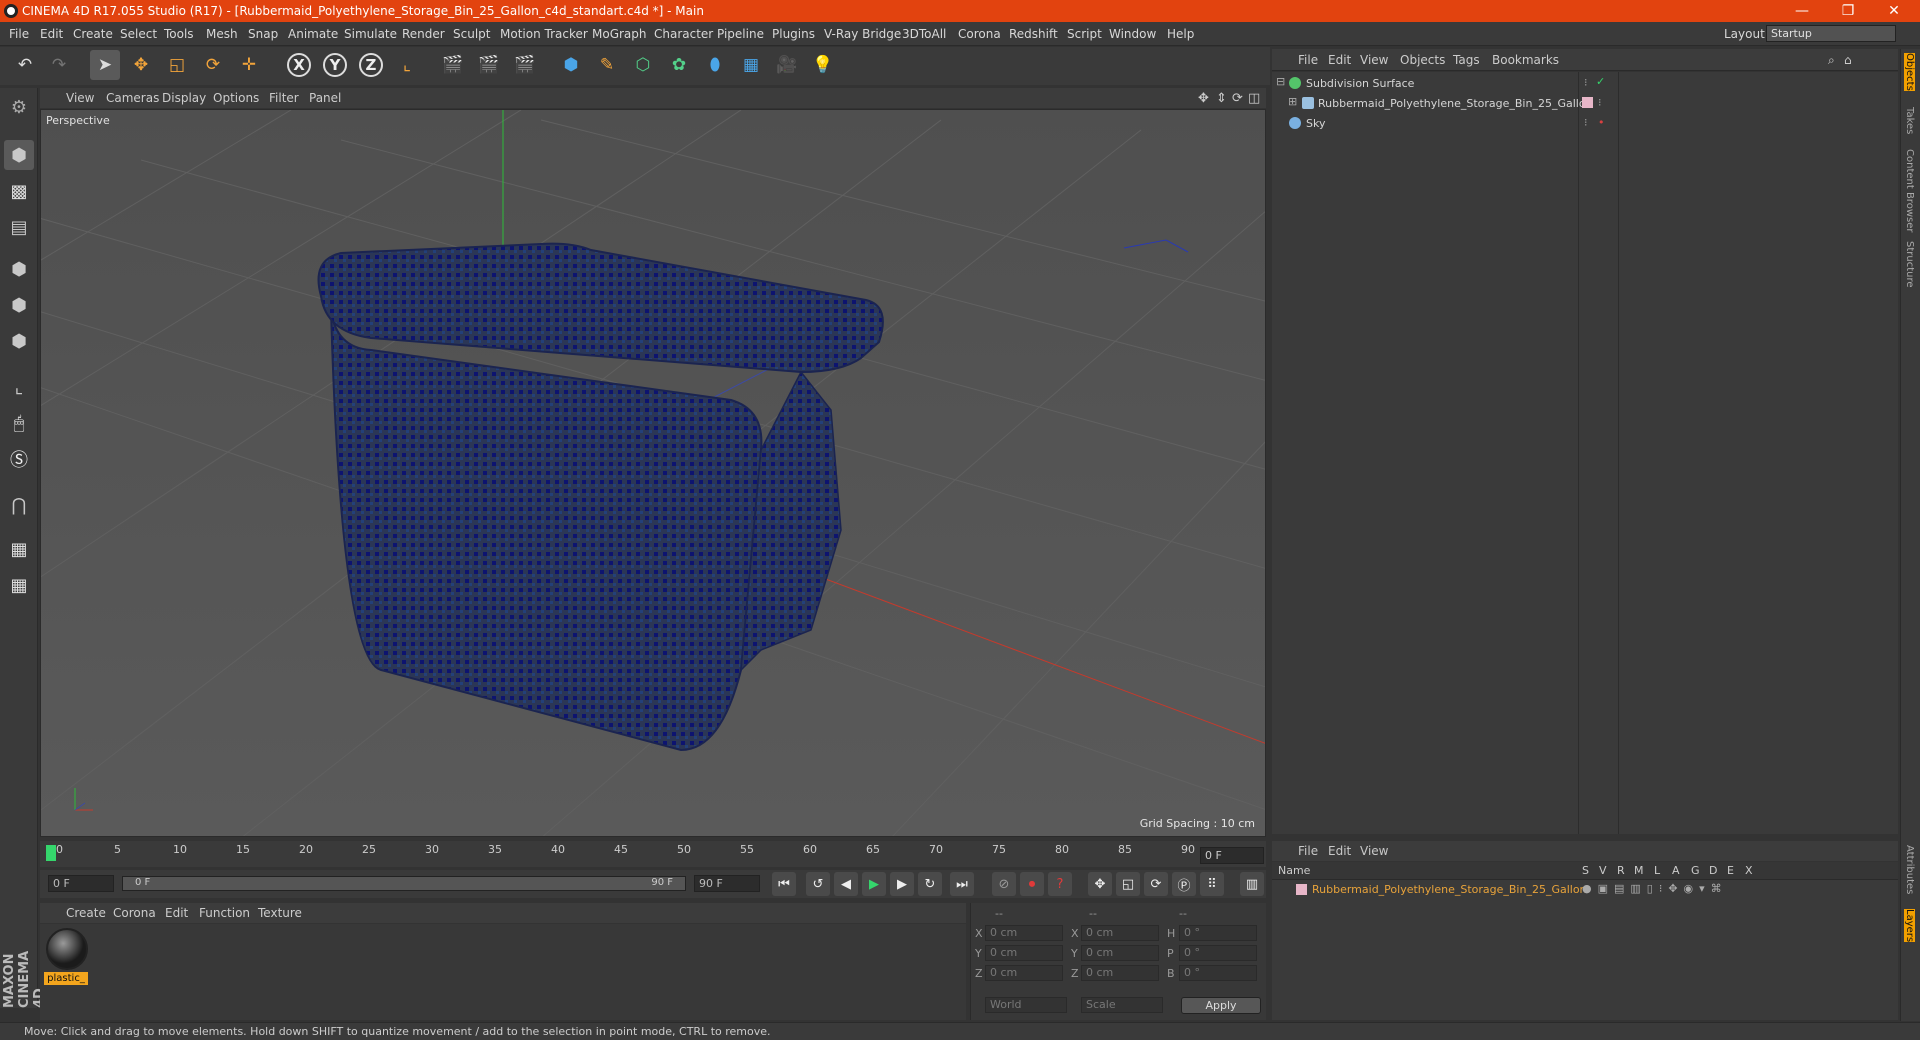 Image resolution: width=1920 pixels, height=1040 pixels. What do you see at coordinates (1301, 889) in the screenshot?
I see `layer-color-swatch` at bounding box center [1301, 889].